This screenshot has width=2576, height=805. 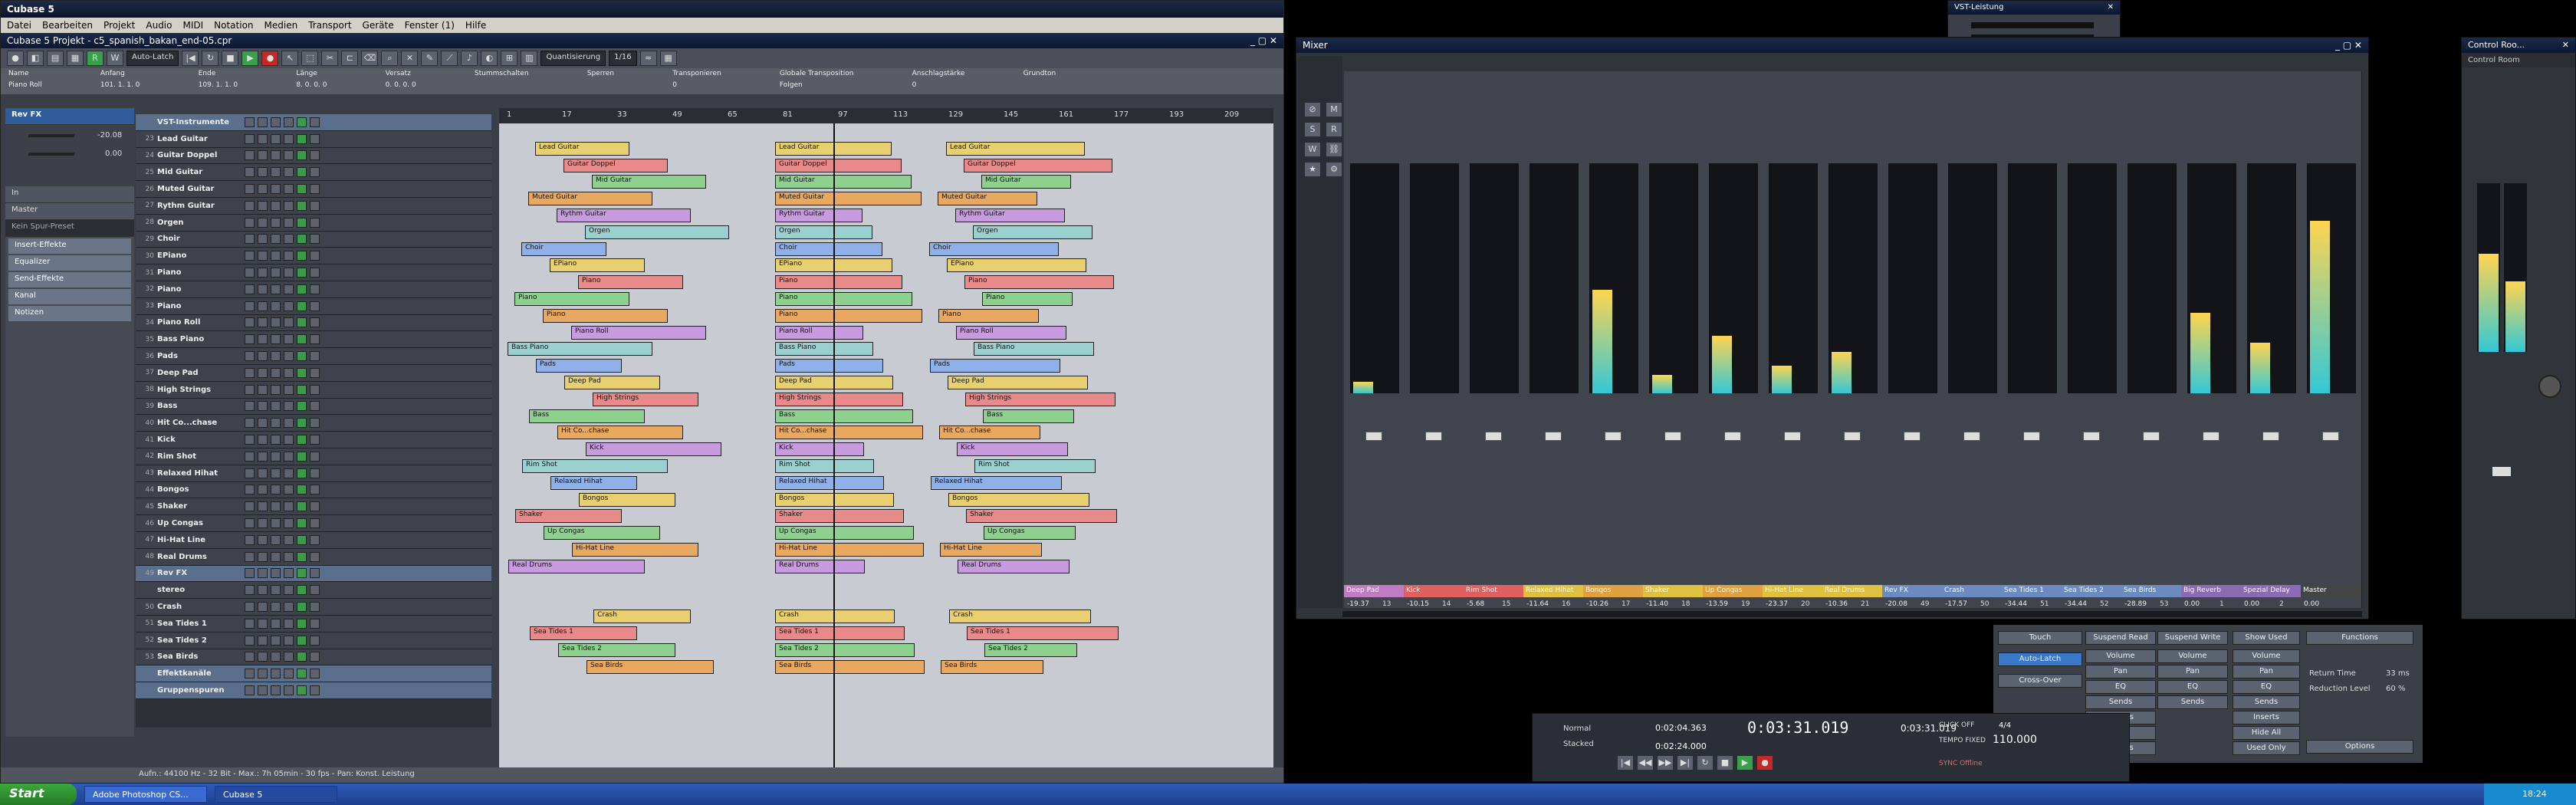 I want to click on track-name: Piano, so click(x=199, y=306).